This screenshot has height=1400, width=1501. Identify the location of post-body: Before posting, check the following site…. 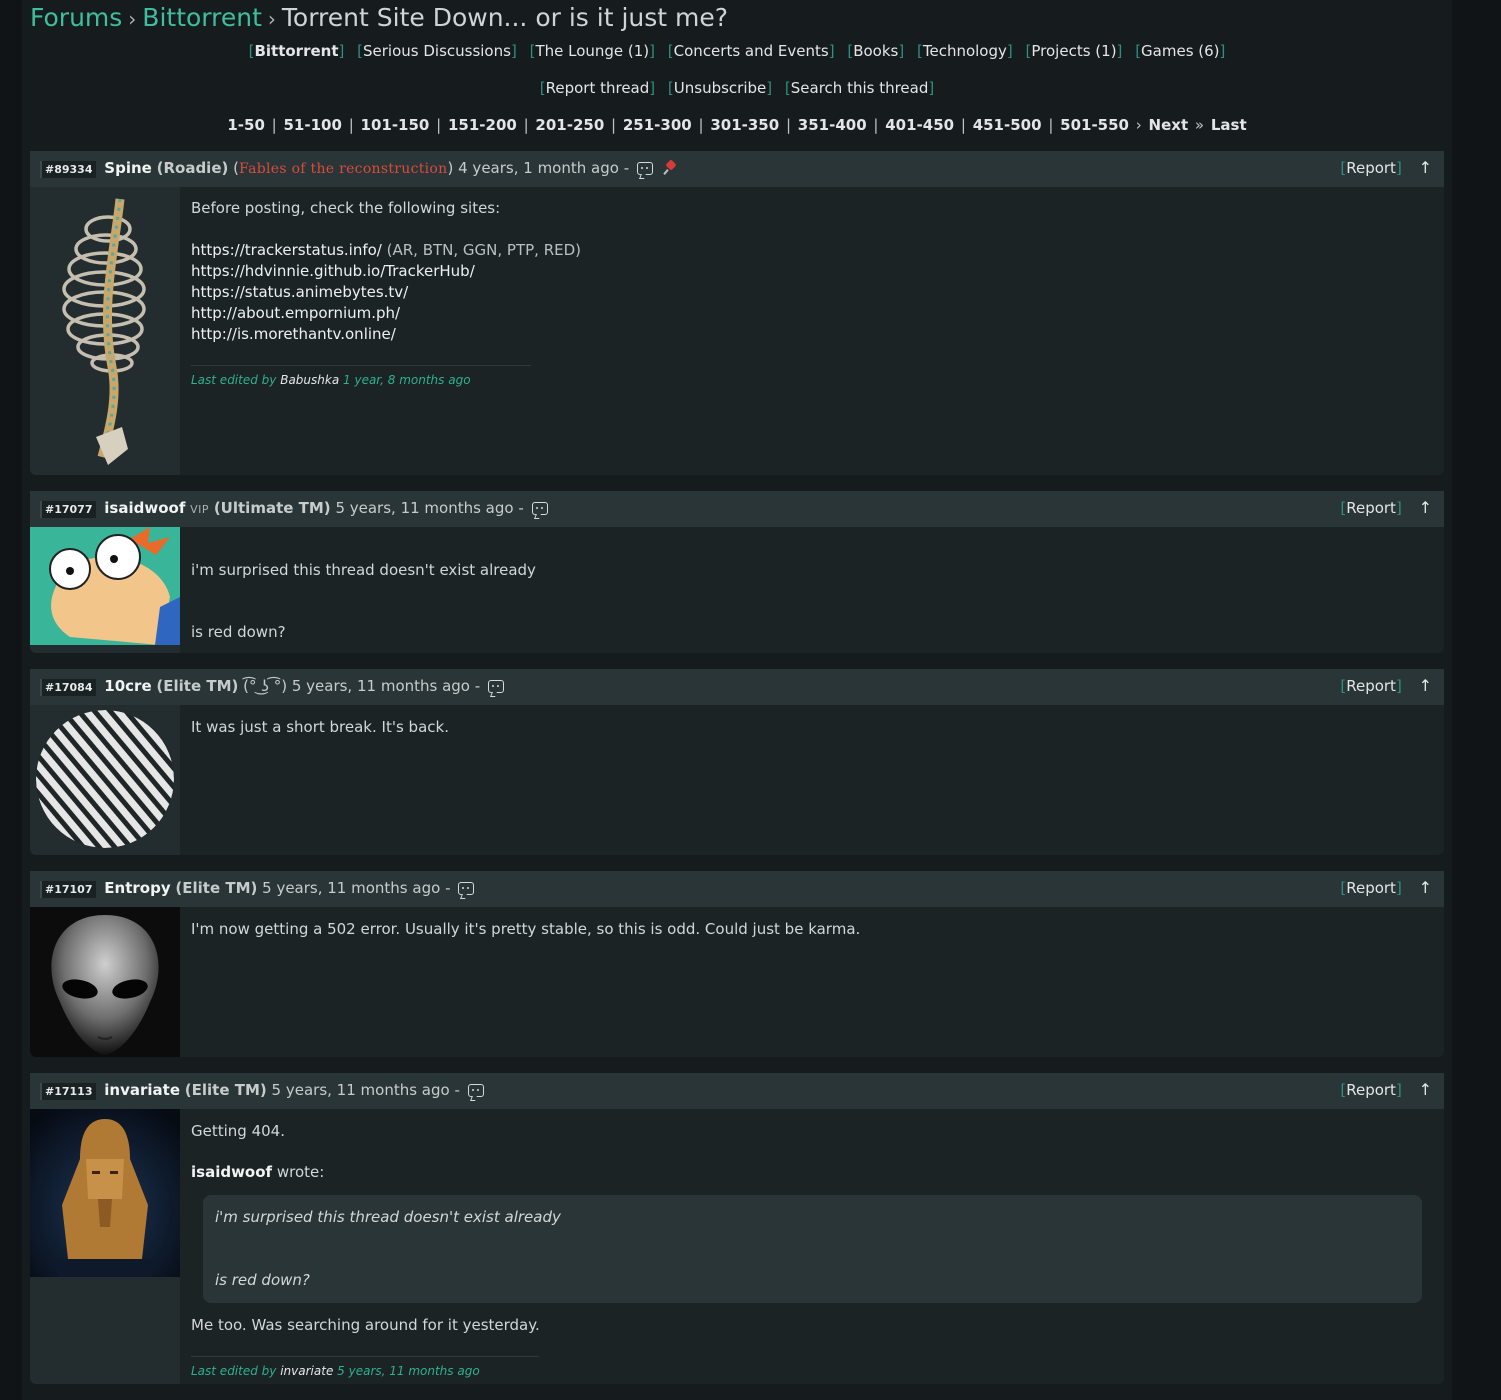
(807, 294).